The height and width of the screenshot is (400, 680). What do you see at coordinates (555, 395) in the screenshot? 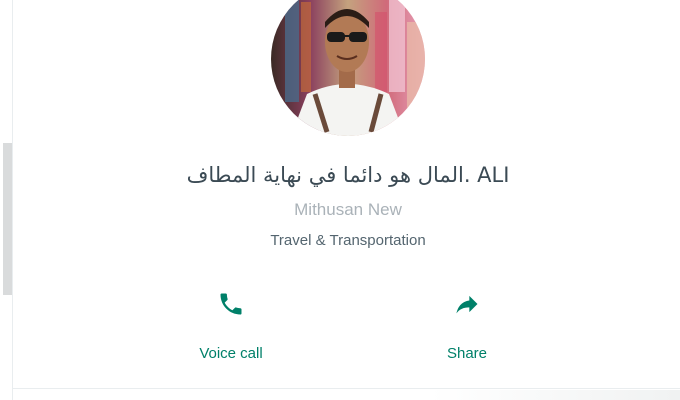
I see `bottom-fade` at bounding box center [555, 395].